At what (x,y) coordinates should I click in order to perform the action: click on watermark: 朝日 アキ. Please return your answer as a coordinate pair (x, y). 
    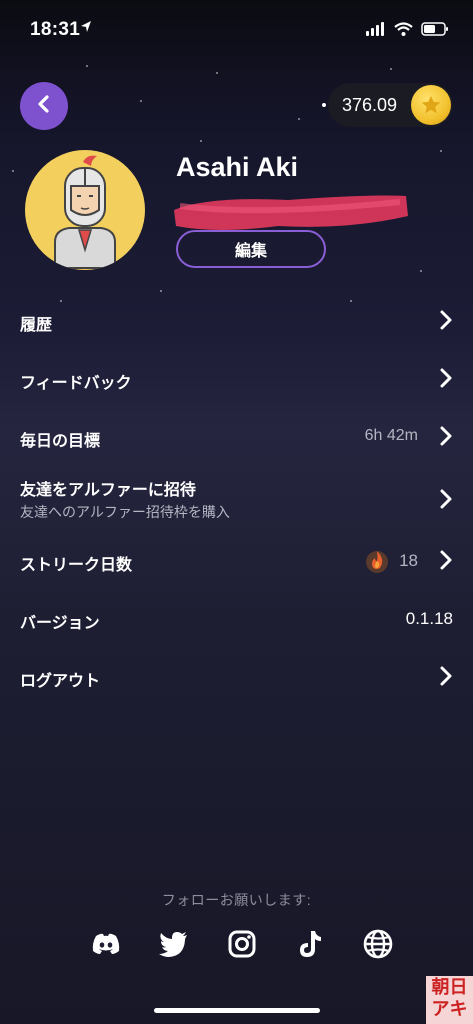
    Looking at the image, I should click on (449, 1000).